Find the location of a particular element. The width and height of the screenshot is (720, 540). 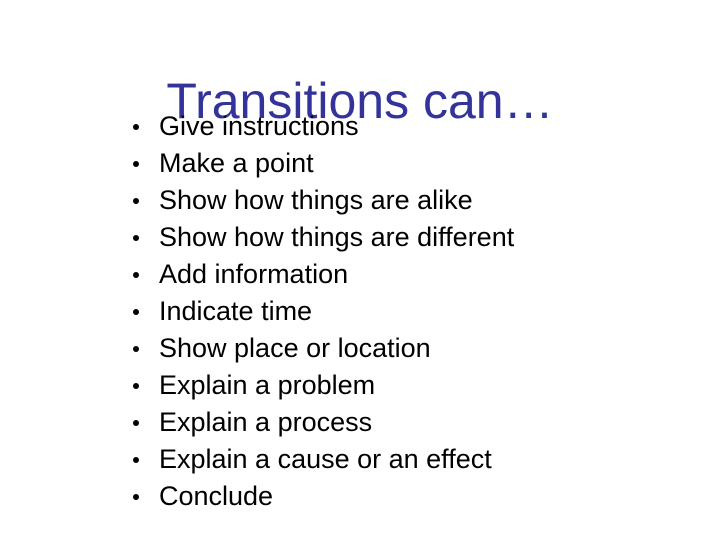

list-item: Explain a problem is located at coordinates (411, 385).